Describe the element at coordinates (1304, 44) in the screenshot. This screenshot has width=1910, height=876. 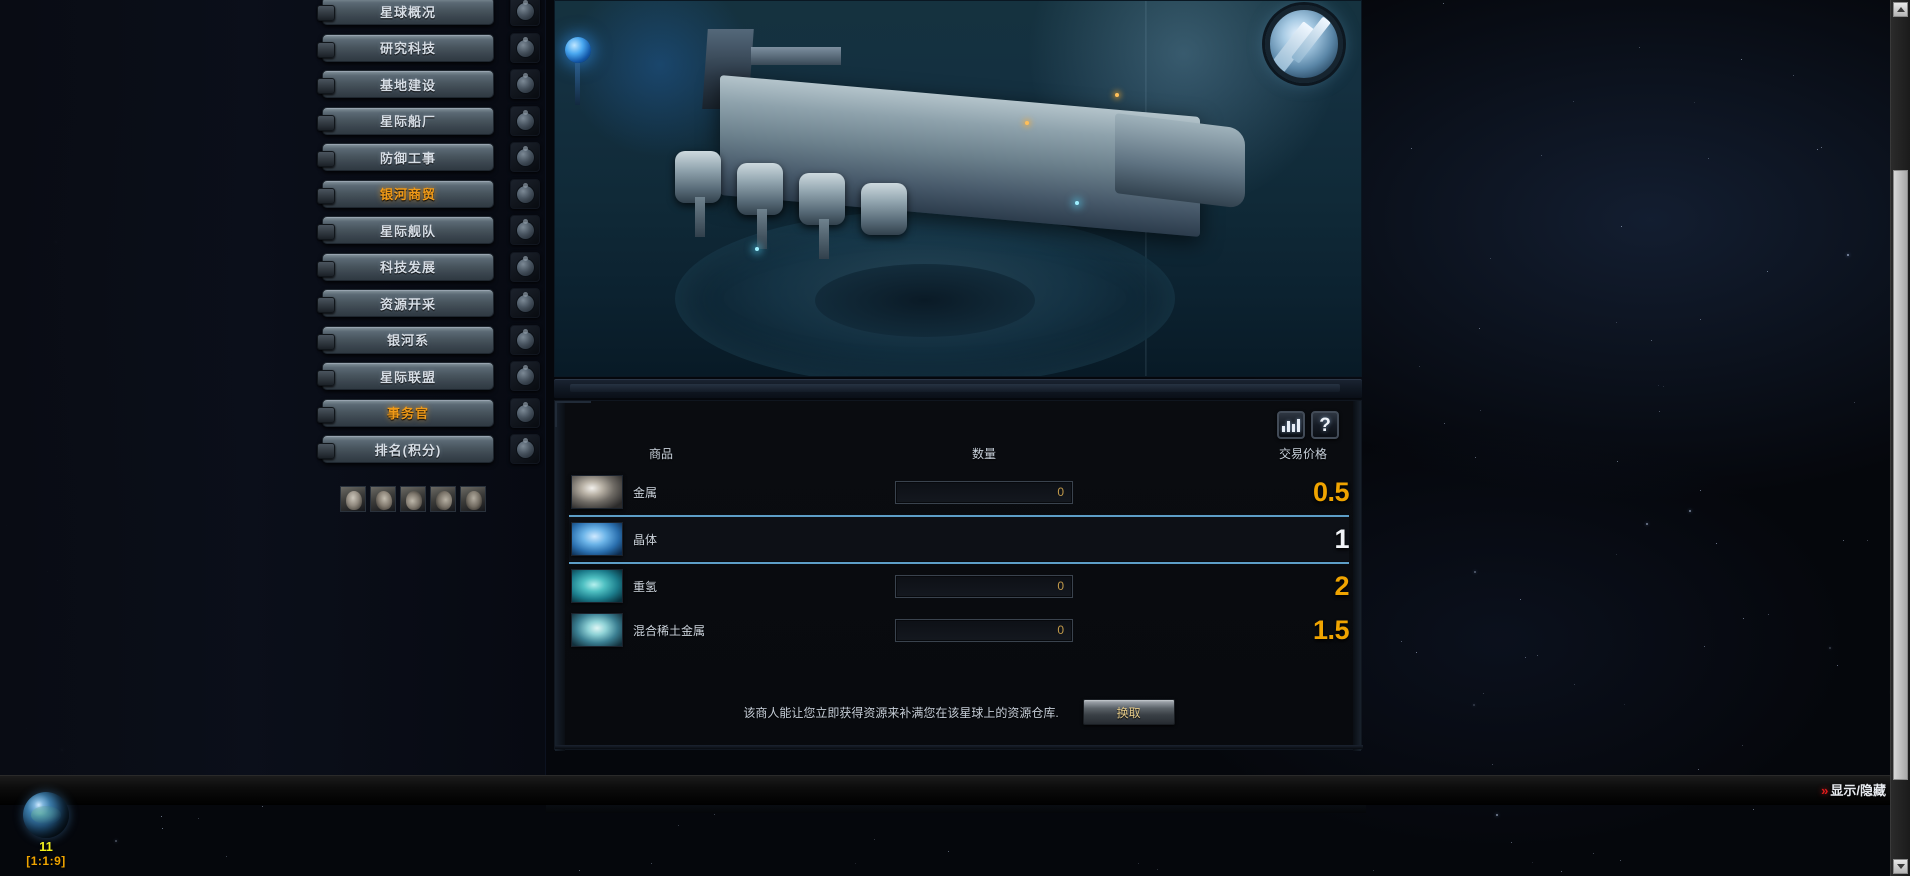
I see `porthole-window-icon` at that location.